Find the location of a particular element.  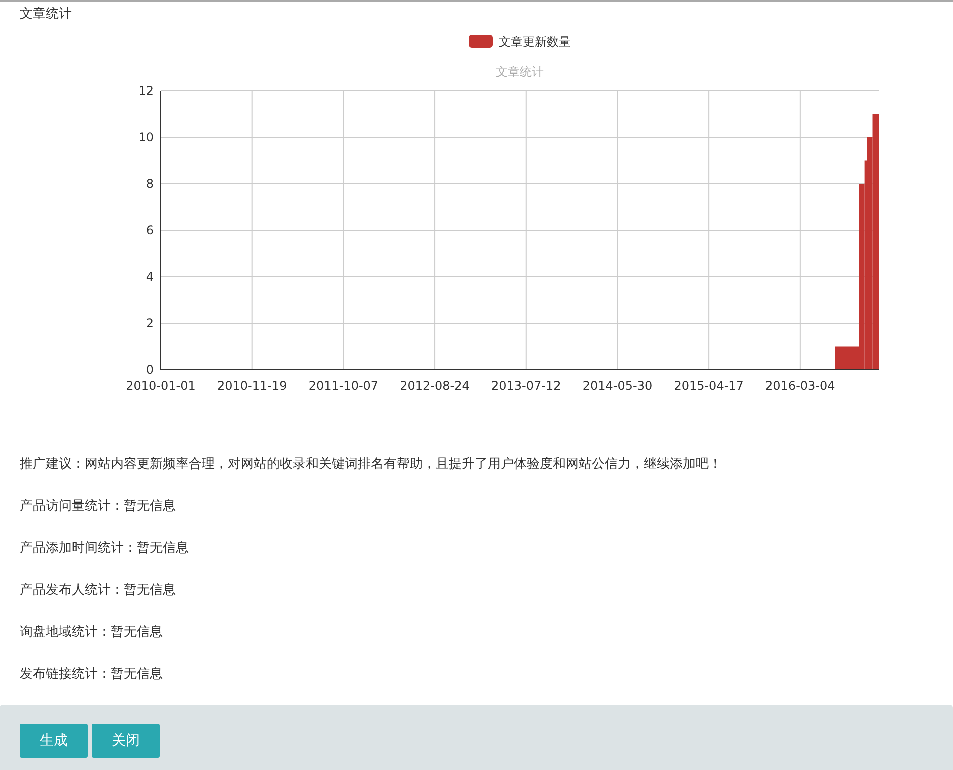

stat-text: 产品访问量统计：暂无信息 is located at coordinates (98, 506).